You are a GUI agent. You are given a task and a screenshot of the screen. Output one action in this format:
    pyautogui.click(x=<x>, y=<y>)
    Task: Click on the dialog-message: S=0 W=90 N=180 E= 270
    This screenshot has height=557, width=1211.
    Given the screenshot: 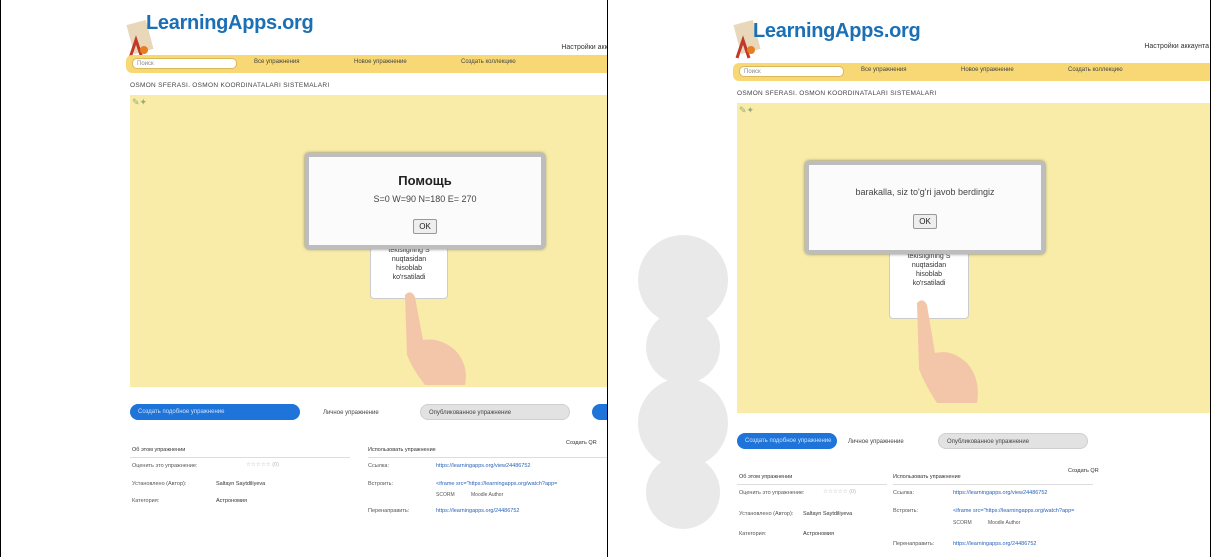 What is the action you would take?
    pyautogui.click(x=425, y=199)
    